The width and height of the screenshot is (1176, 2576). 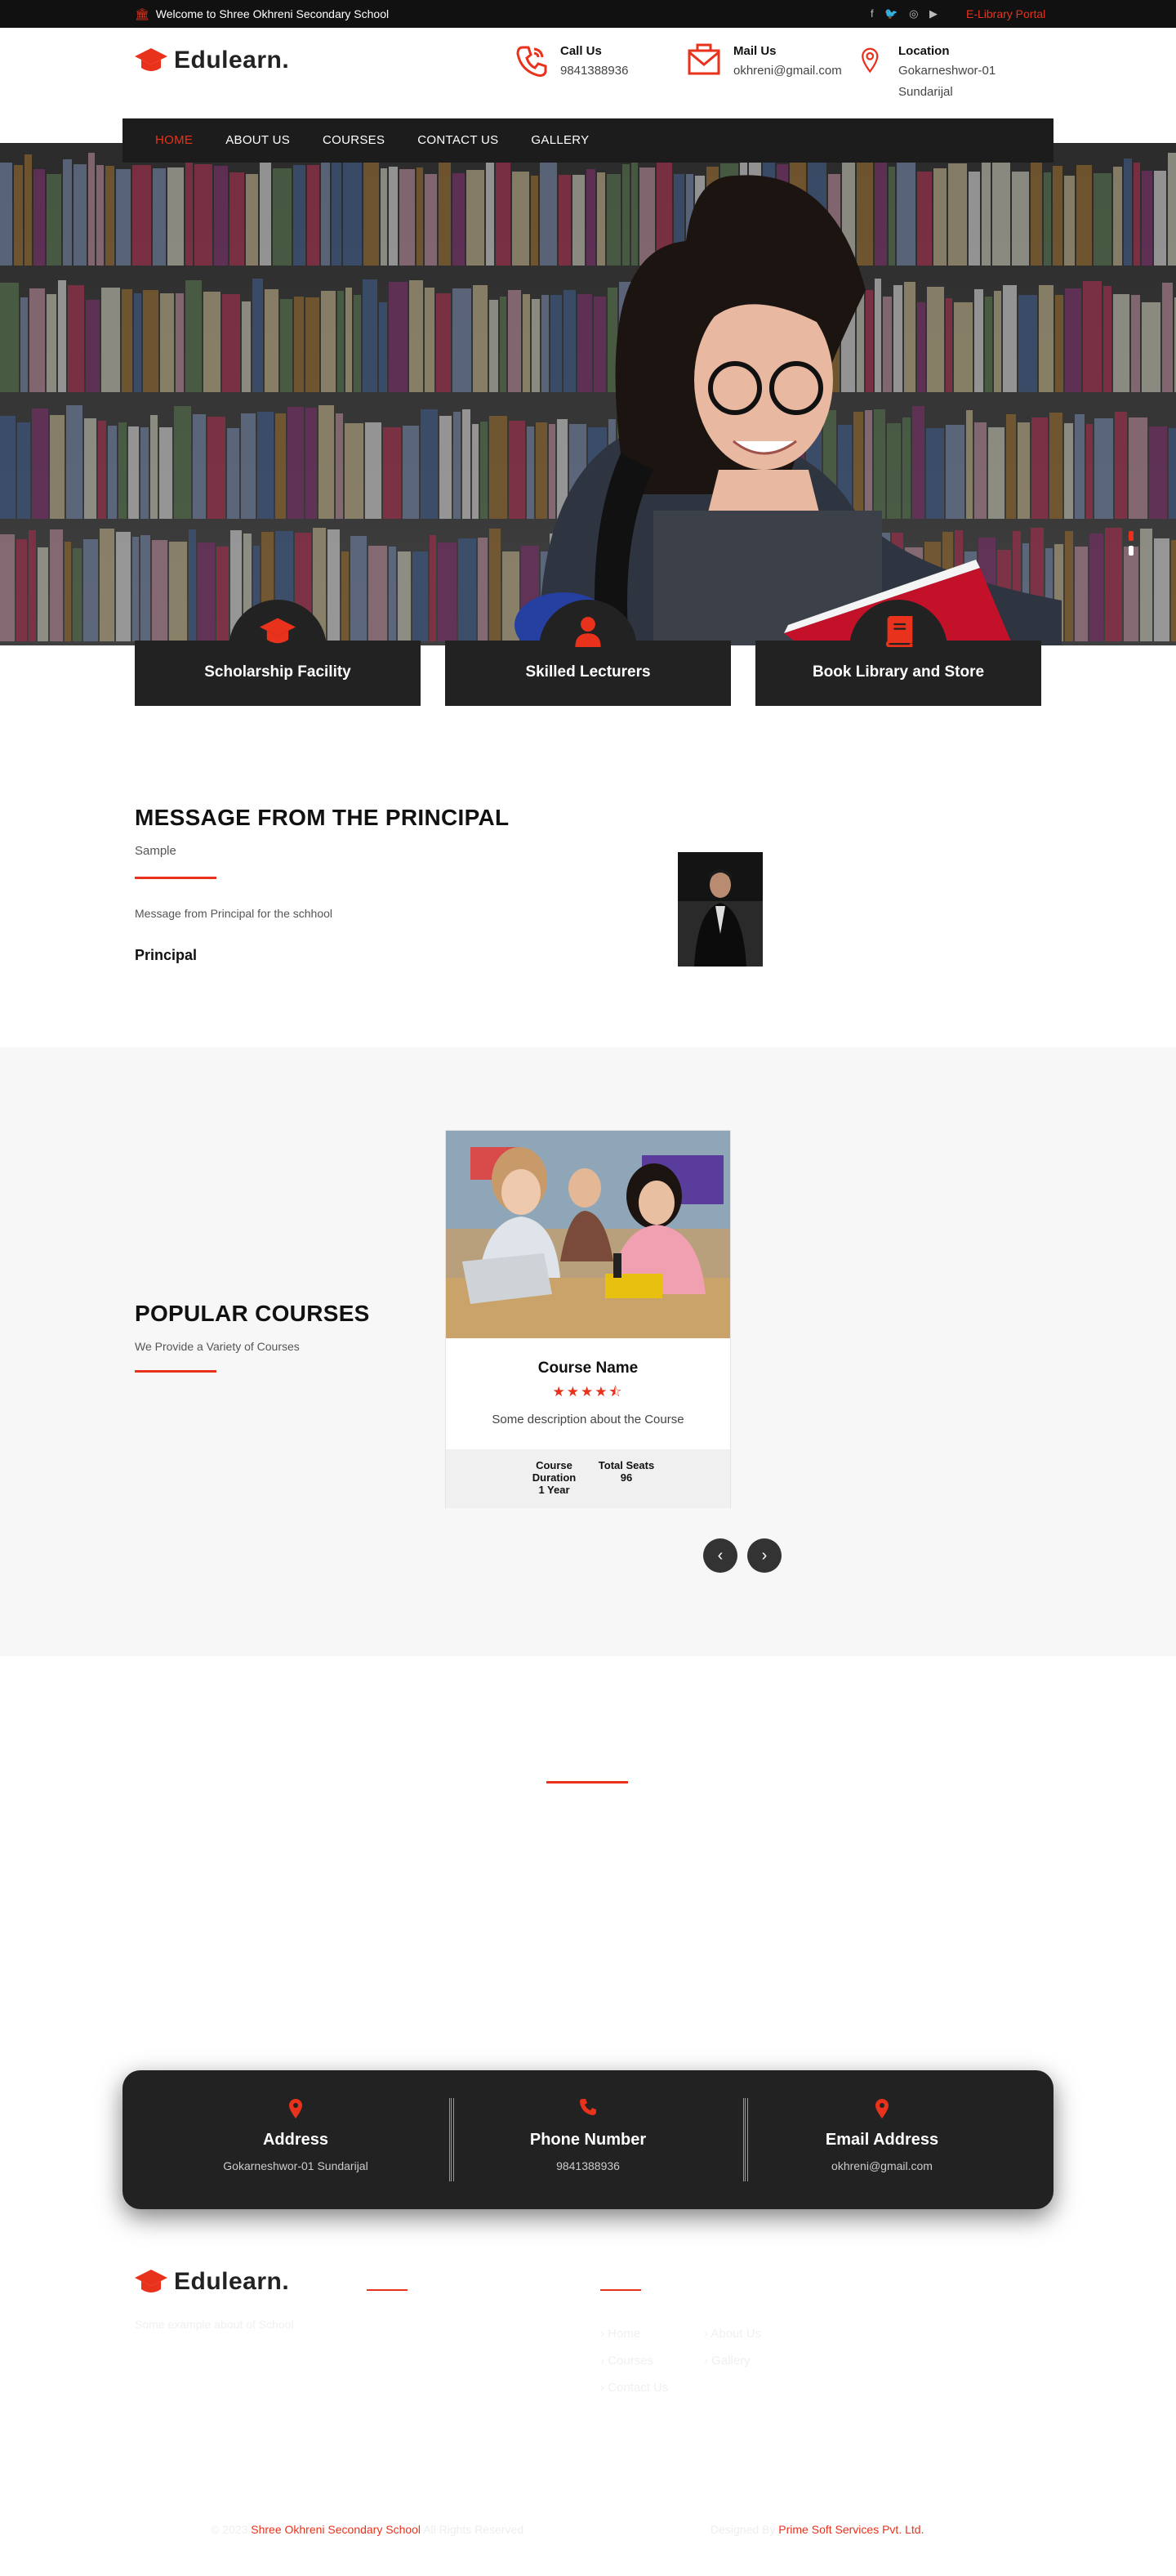 What do you see at coordinates (588, 1235) in the screenshot?
I see `course-image` at bounding box center [588, 1235].